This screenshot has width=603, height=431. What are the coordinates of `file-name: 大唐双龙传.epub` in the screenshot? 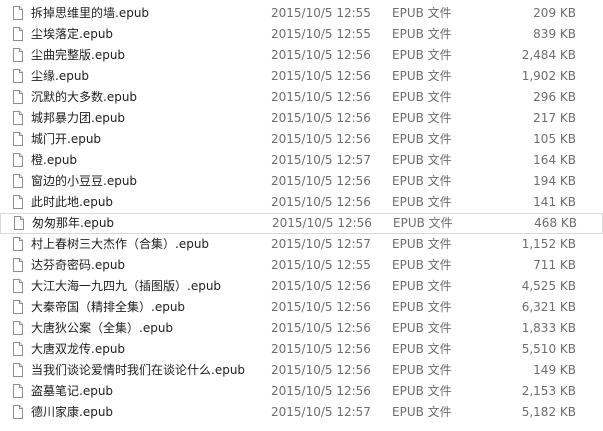 It's located at (78, 349).